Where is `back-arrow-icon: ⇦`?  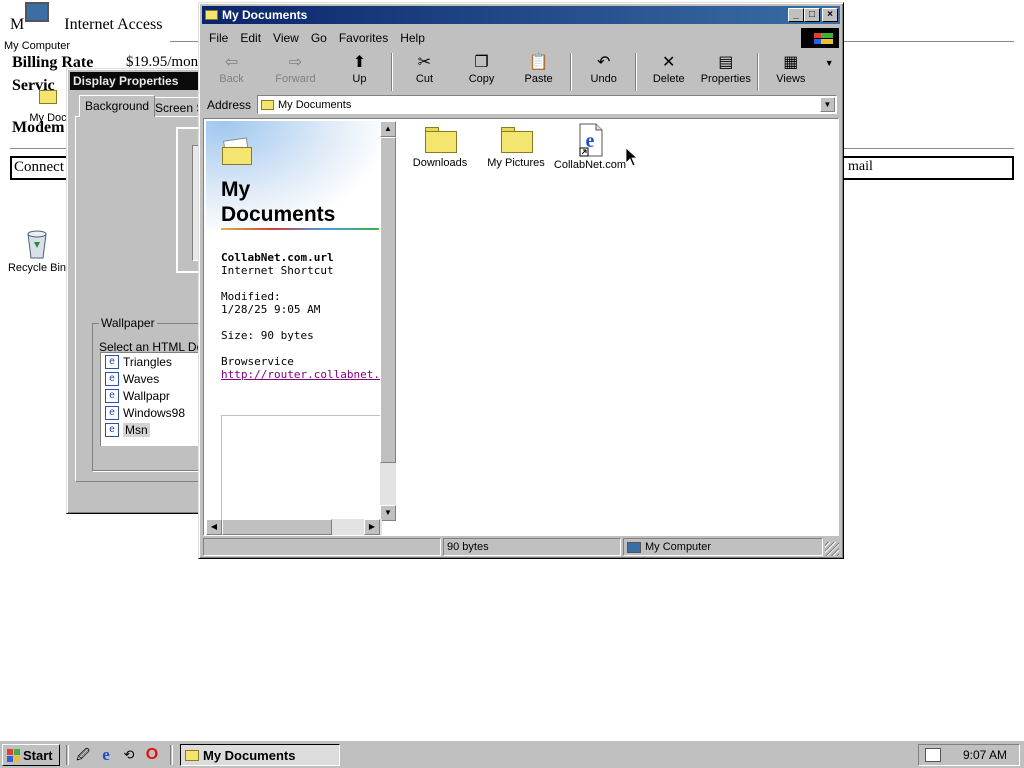
back-arrow-icon: ⇦ is located at coordinates (231, 62).